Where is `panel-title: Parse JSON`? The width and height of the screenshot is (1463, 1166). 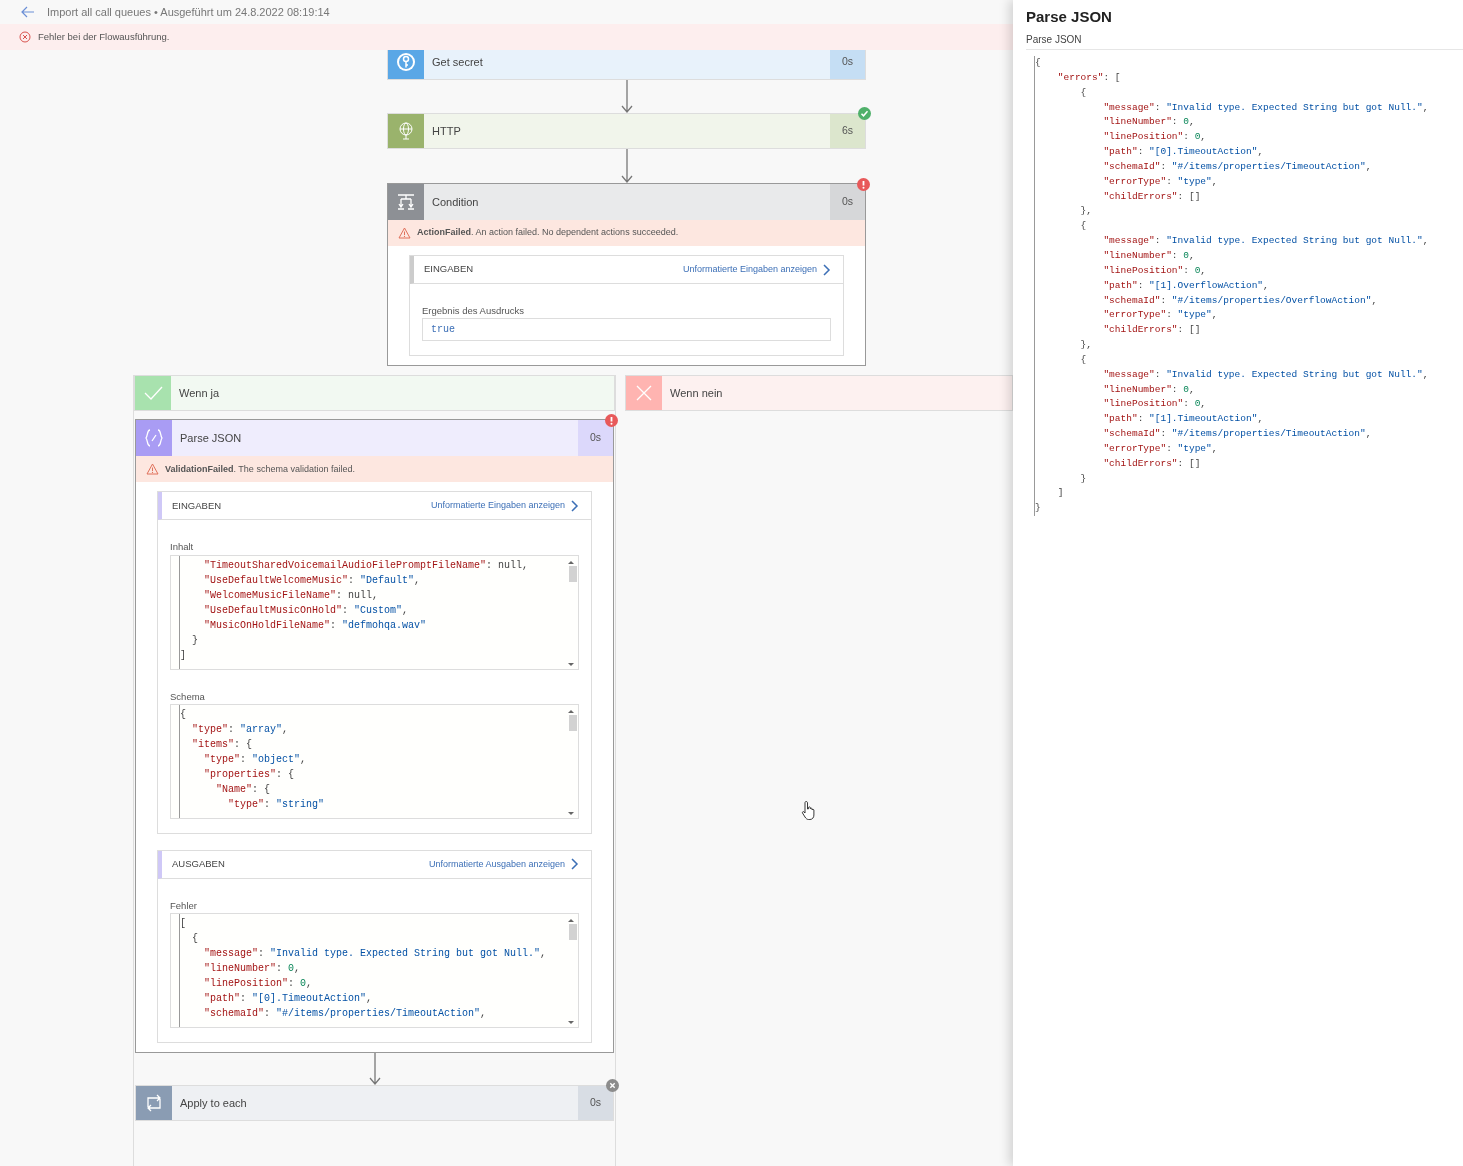
panel-title: Parse JSON is located at coordinates (1069, 17).